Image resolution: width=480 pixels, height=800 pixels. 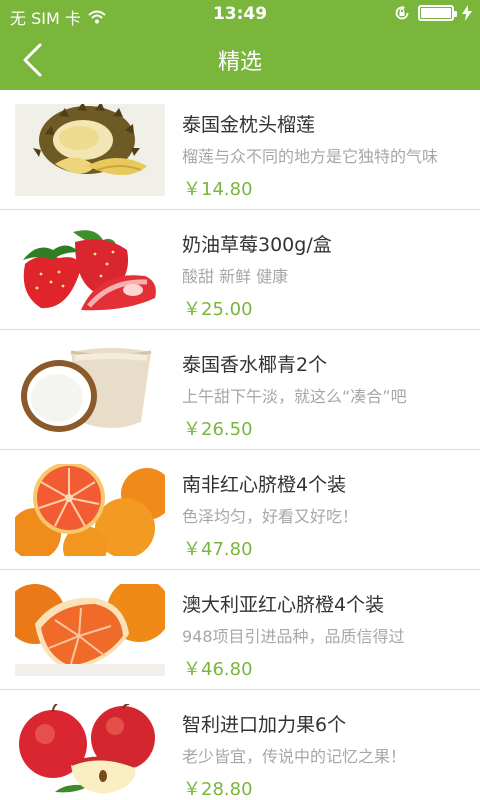 I want to click on nav-bar: 精选, so click(x=240, y=60).